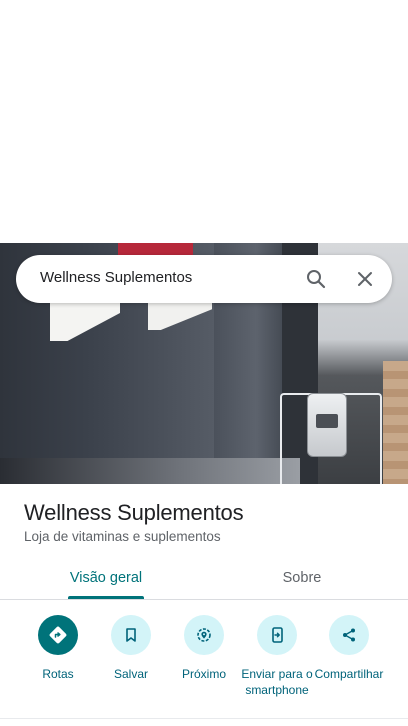  I want to click on directions-label: Rotas, so click(58, 674).